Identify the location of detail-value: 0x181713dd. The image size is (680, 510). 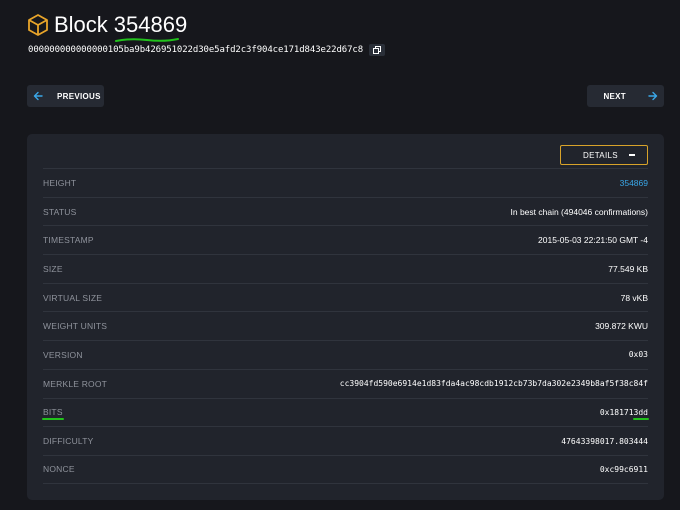
(624, 413).